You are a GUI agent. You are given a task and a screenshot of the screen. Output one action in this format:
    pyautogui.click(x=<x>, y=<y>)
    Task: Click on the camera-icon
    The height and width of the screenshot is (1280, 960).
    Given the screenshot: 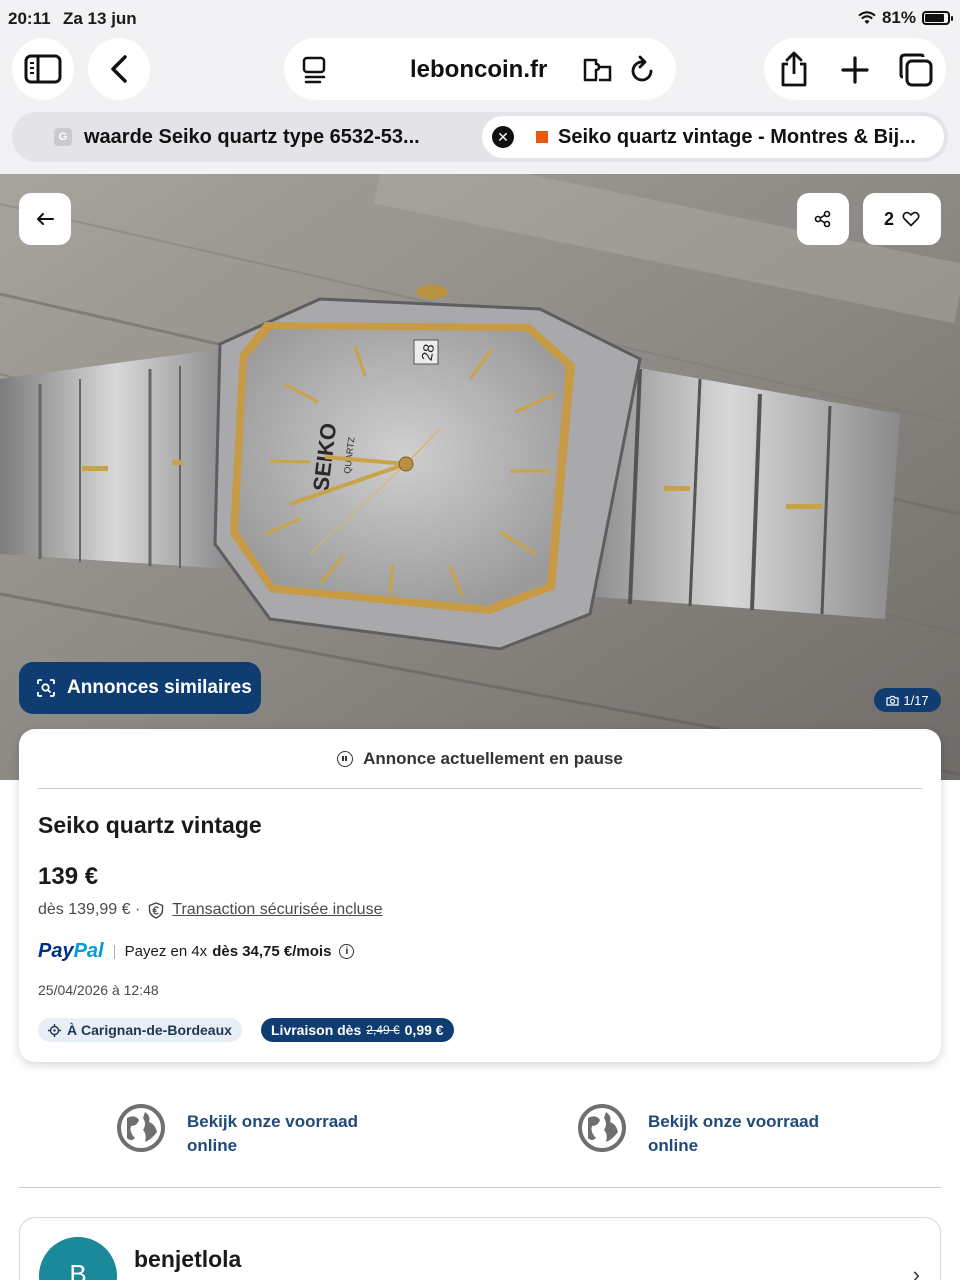 What is the action you would take?
    pyautogui.click(x=892, y=700)
    